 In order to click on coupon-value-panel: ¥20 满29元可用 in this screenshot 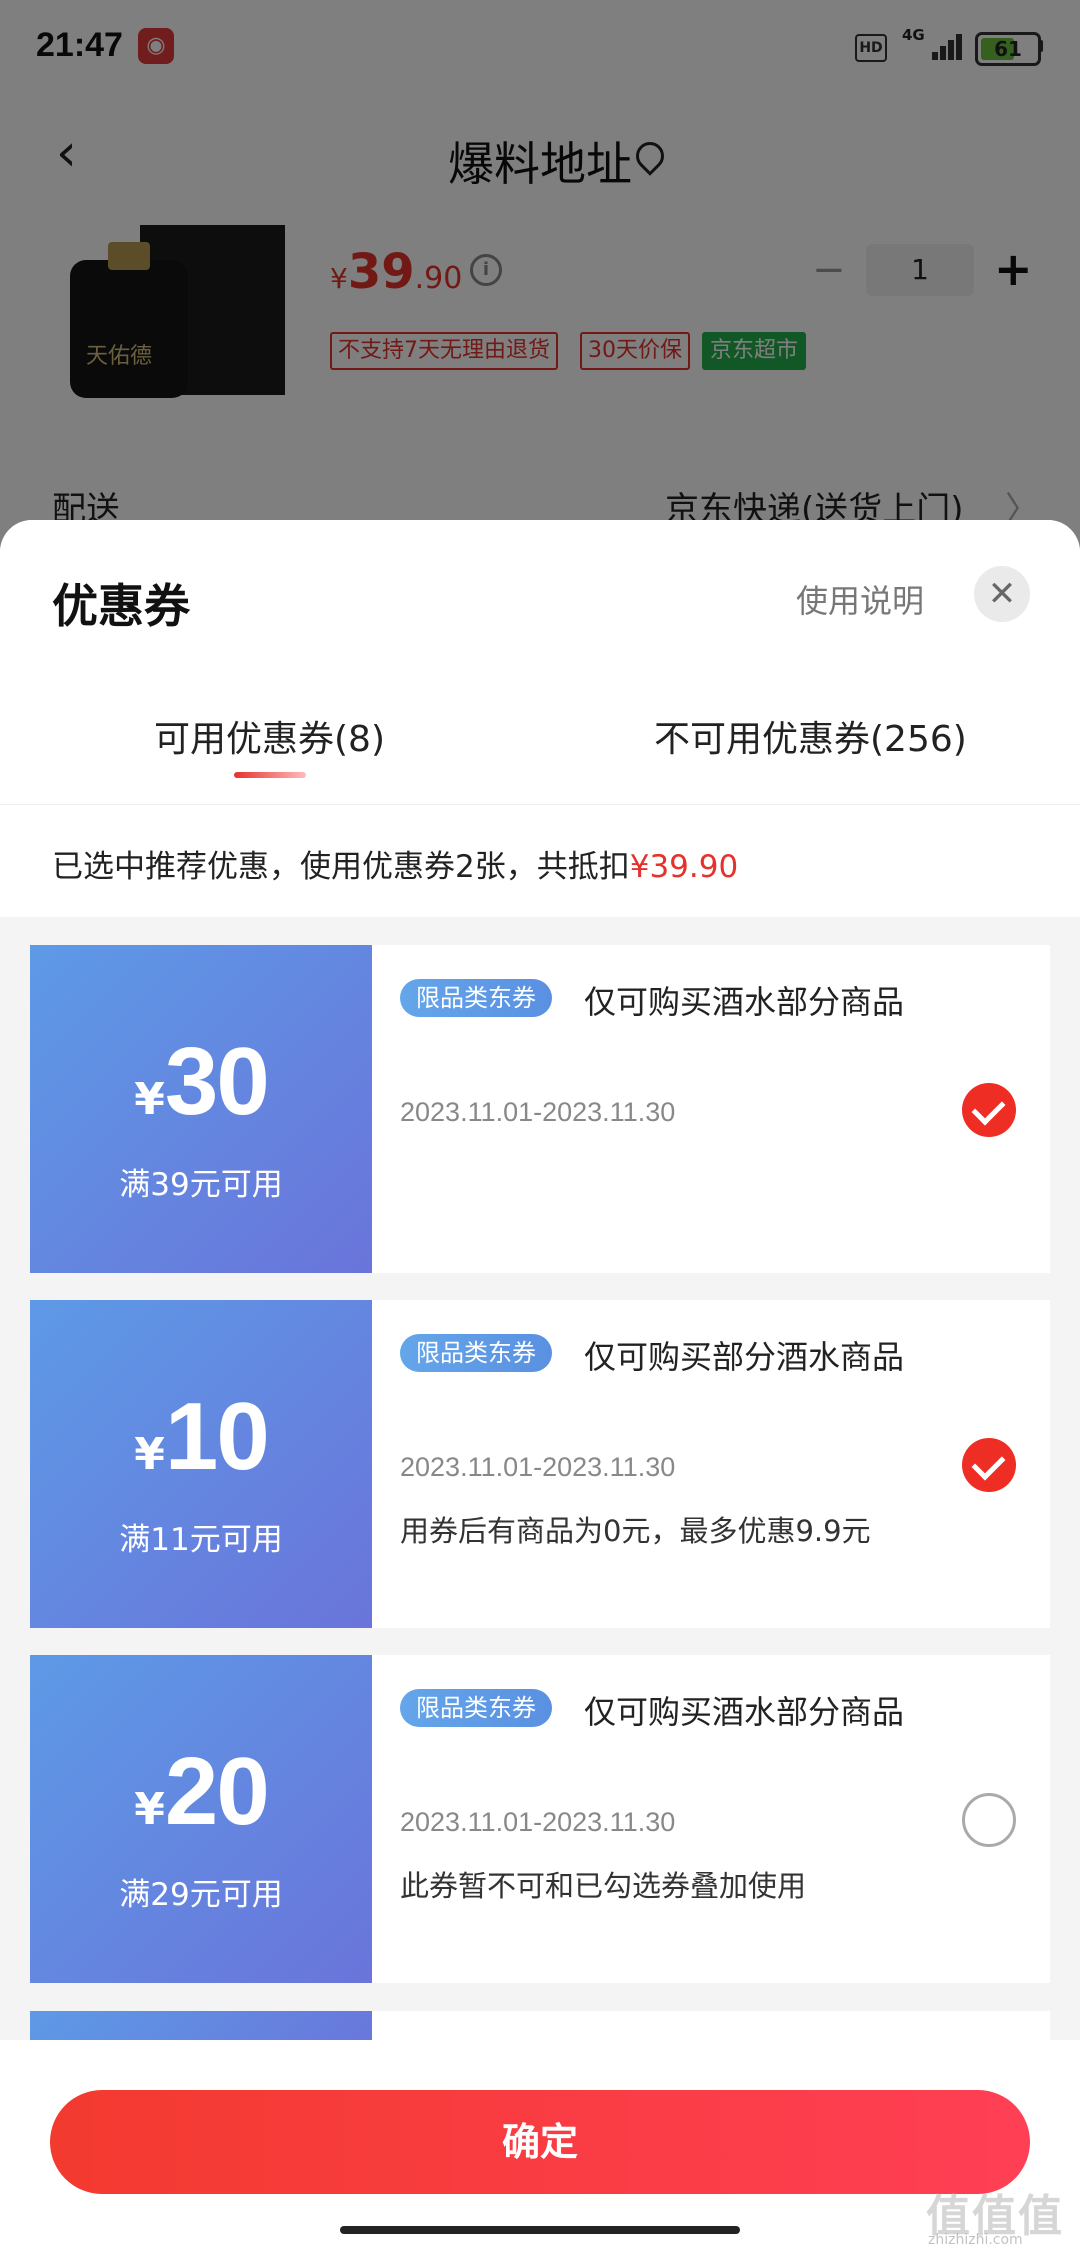, I will do `click(198, 1819)`.